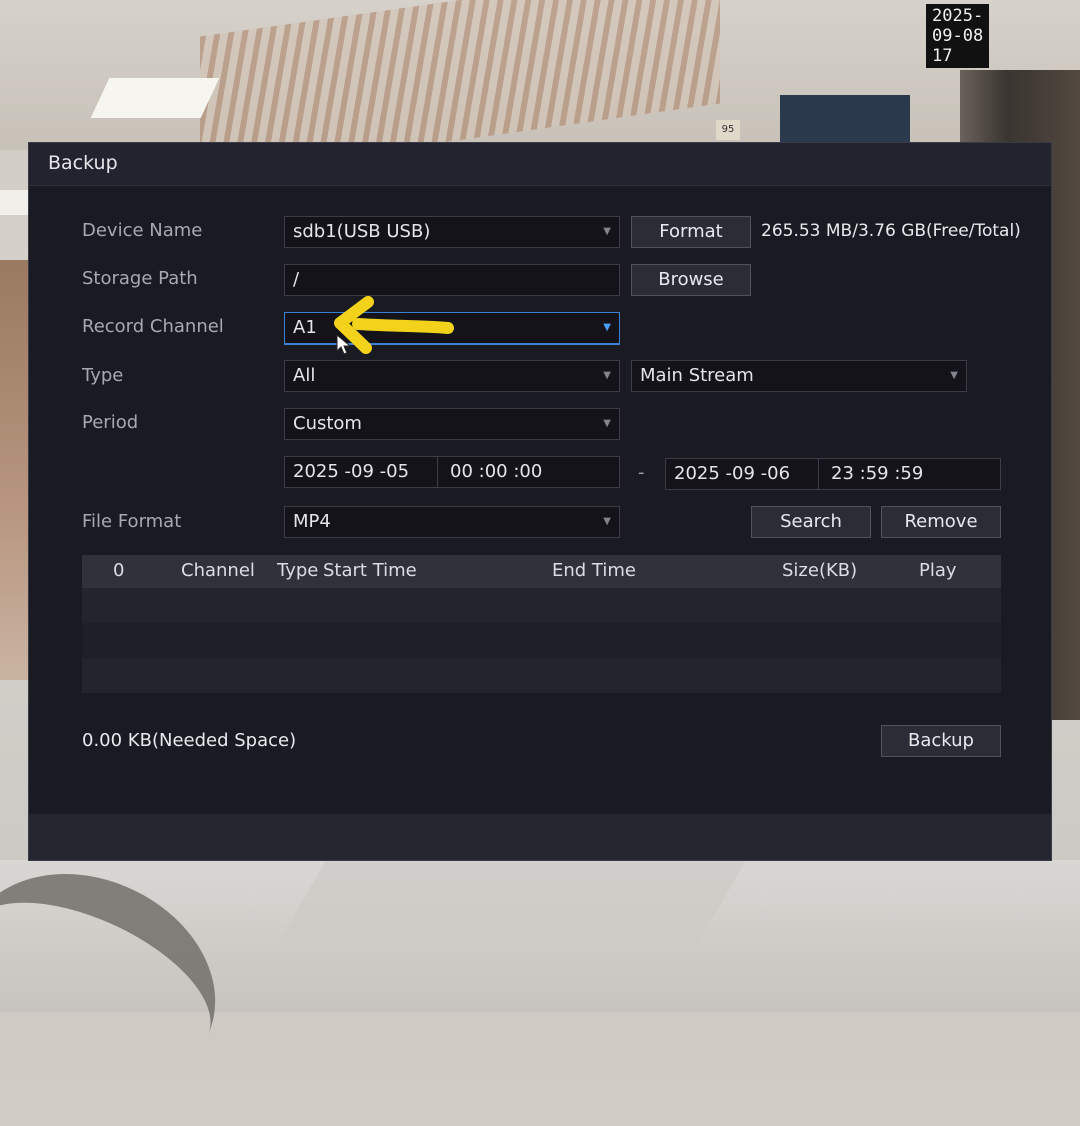 This screenshot has height=1126, width=1080. What do you see at coordinates (452, 328) in the screenshot?
I see `record-channel-select: A1 ▼` at bounding box center [452, 328].